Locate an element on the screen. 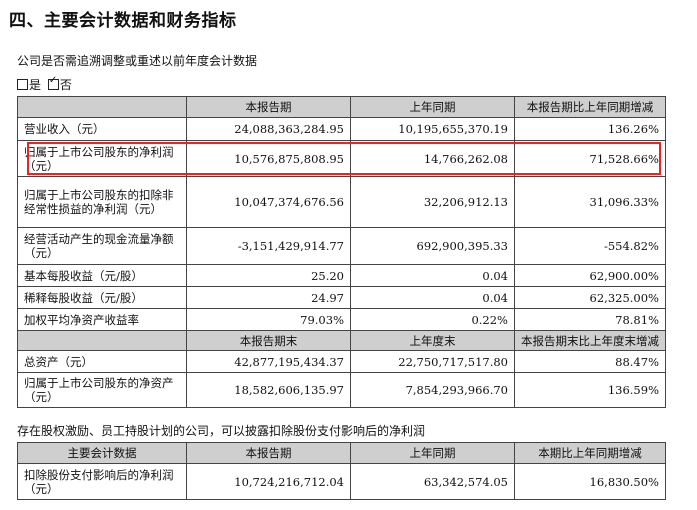  cell-value: 71,528.66% is located at coordinates (590, 158).